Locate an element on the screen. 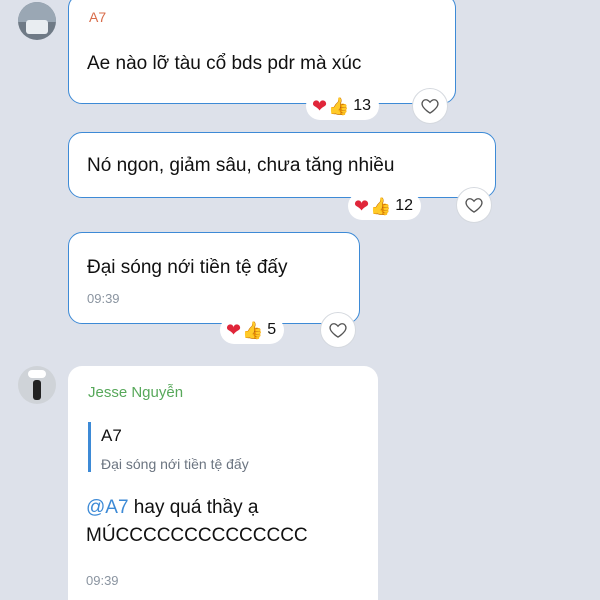  message-bubble: Nó ngon, giảm sâu, chưa tăng nhiều is located at coordinates (282, 165).